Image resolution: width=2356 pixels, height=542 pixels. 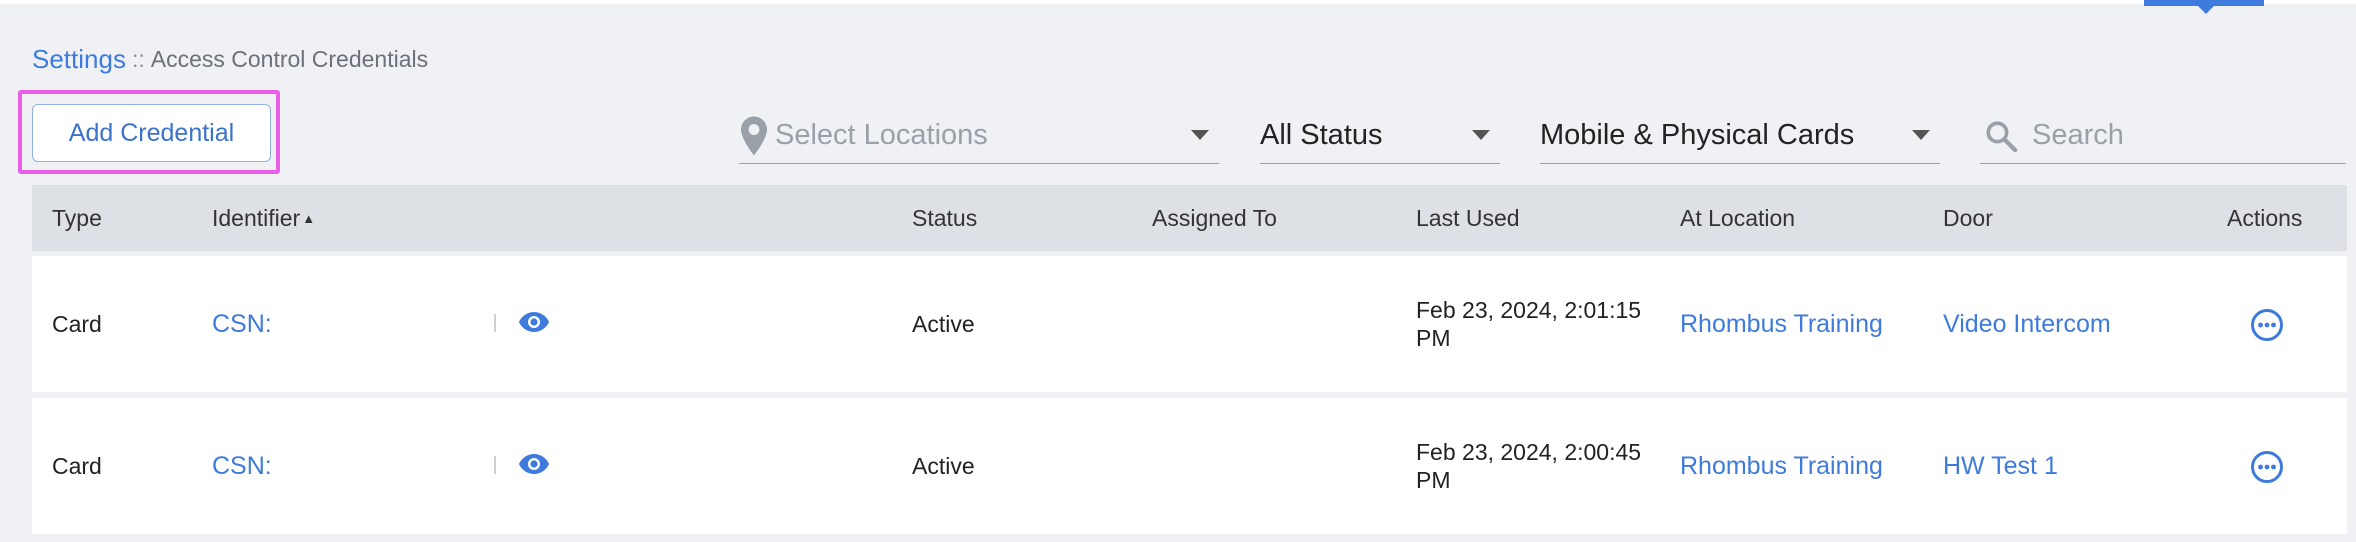 I want to click on status-value: All Status, so click(x=1321, y=135).